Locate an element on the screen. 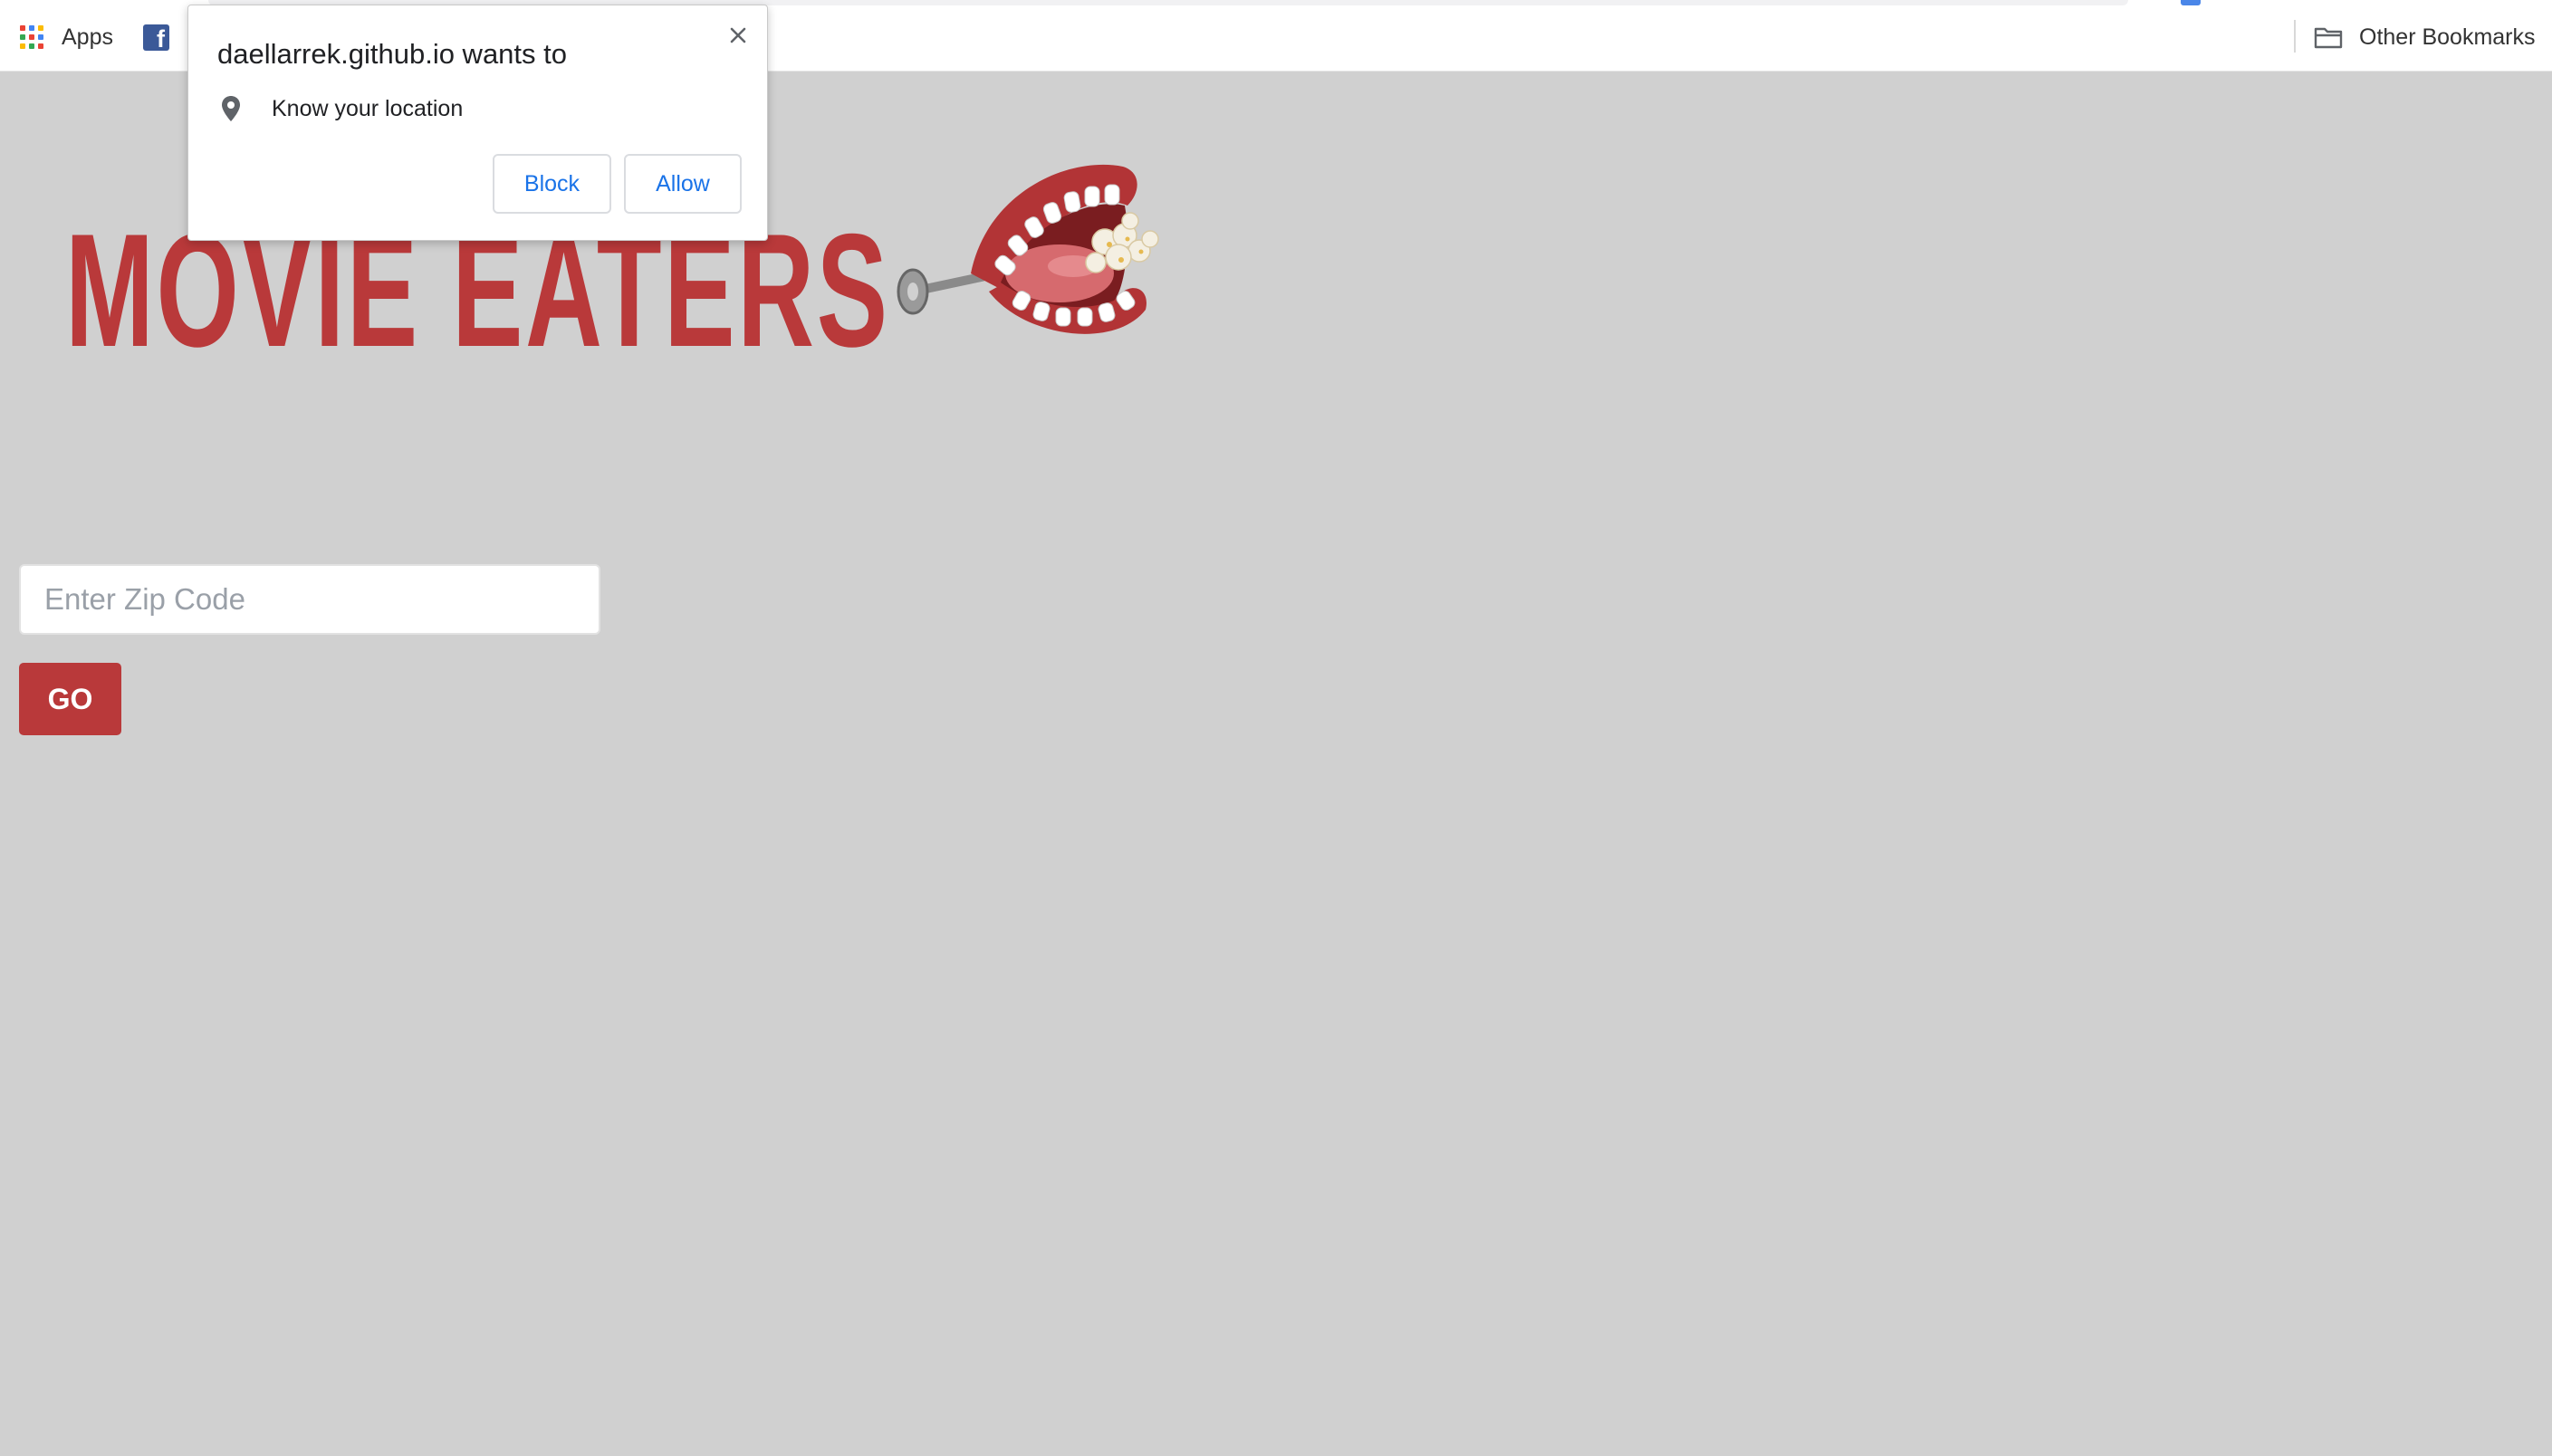 The width and height of the screenshot is (2552, 1456). tab-accent-indicator is located at coordinates (2191, 2).